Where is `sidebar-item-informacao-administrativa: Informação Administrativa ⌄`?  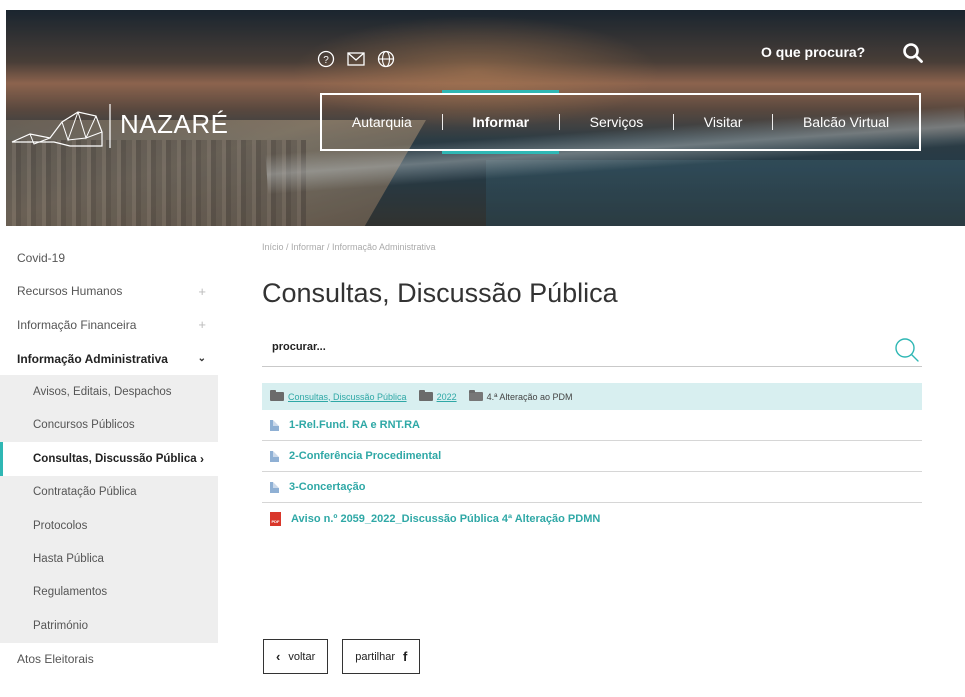
sidebar-item-informacao-administrativa: Informação Administrativa ⌄ is located at coordinates (109, 358).